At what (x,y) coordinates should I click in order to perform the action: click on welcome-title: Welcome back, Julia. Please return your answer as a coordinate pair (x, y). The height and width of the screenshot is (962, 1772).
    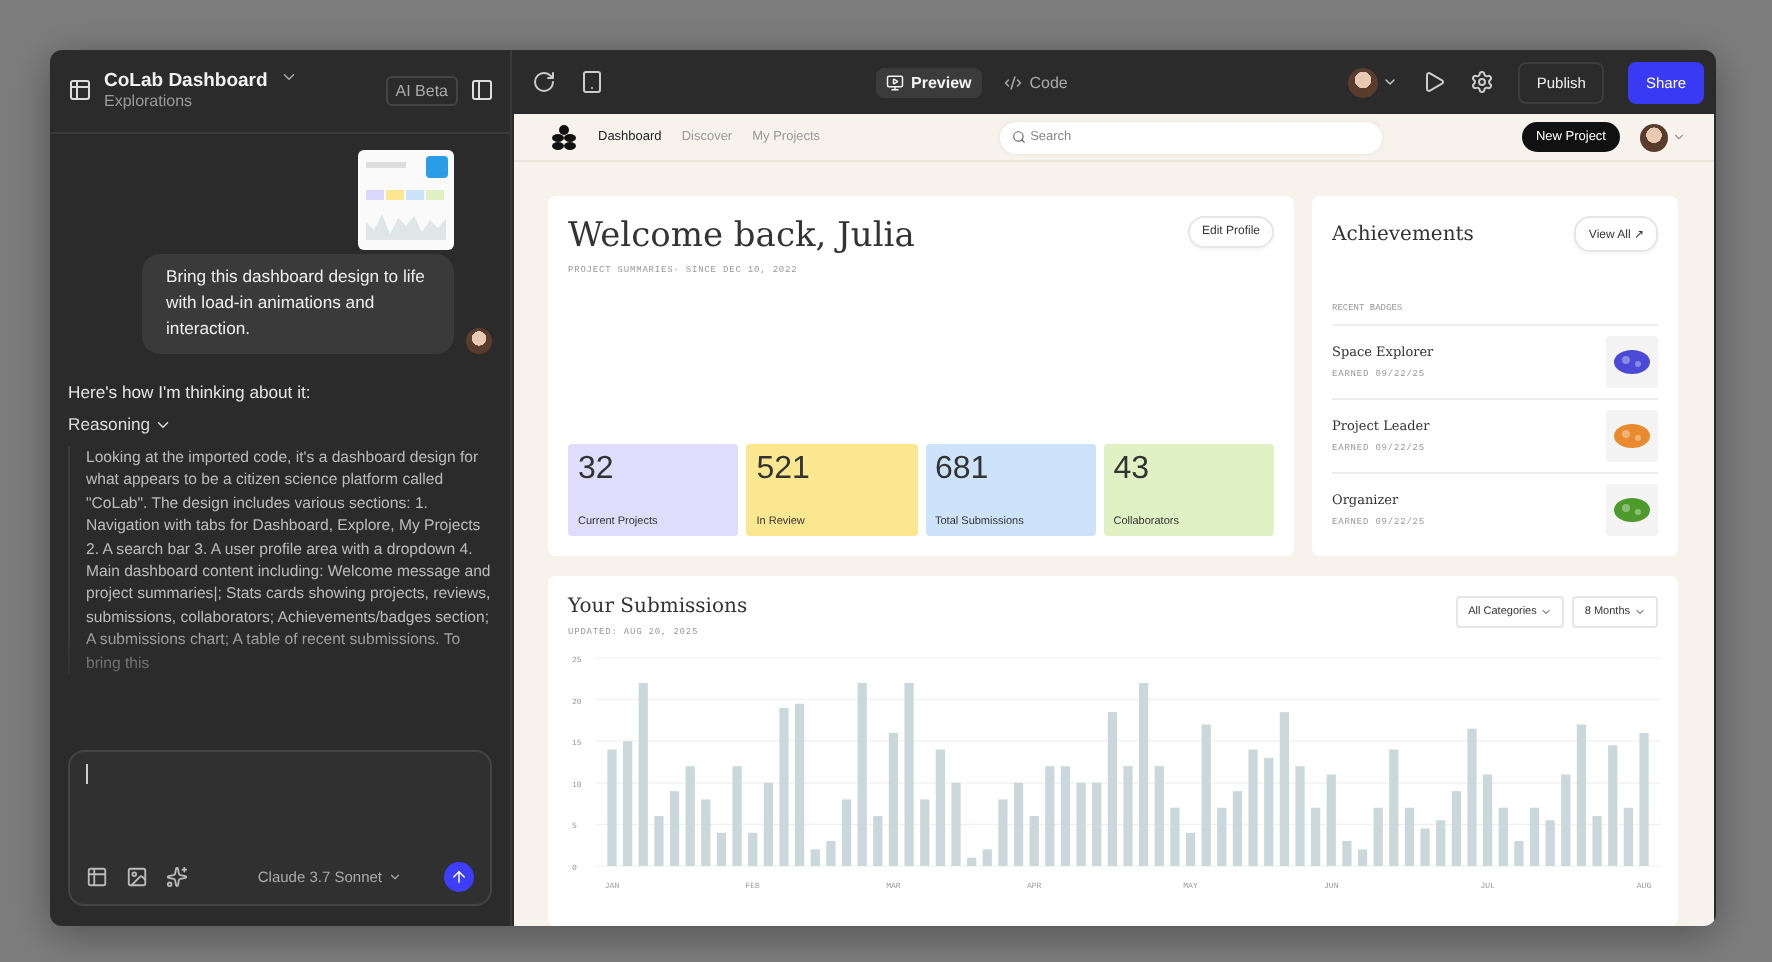
    Looking at the image, I should click on (741, 236).